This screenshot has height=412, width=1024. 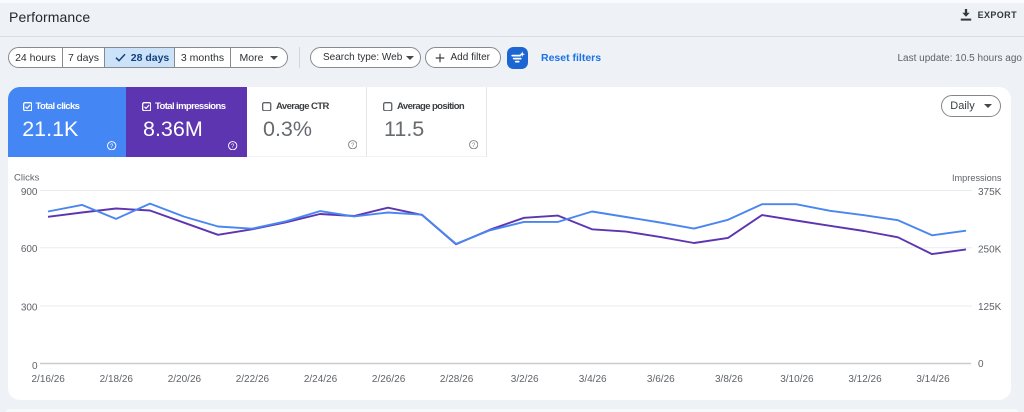 What do you see at coordinates (457, 379) in the screenshot?
I see `svg-text: 2/28/26` at bounding box center [457, 379].